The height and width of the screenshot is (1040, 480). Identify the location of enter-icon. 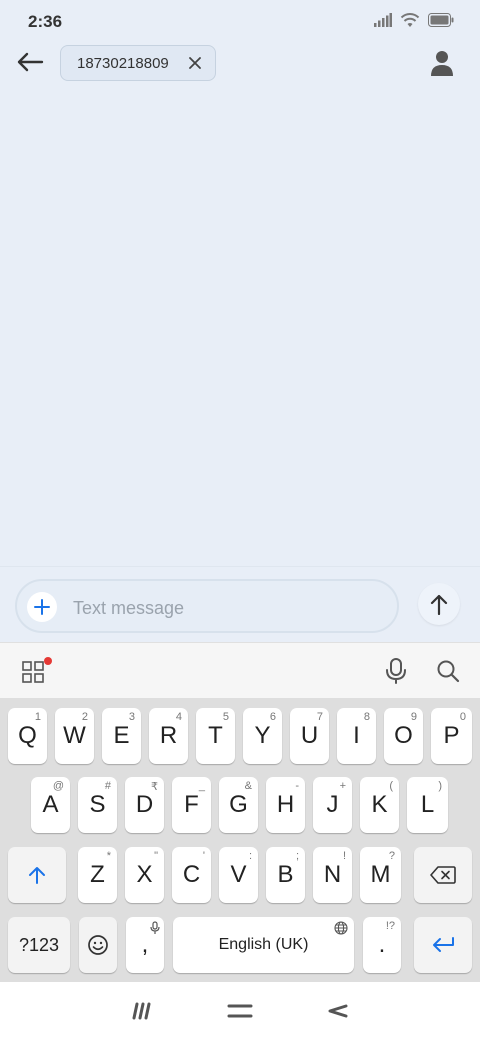
(443, 944).